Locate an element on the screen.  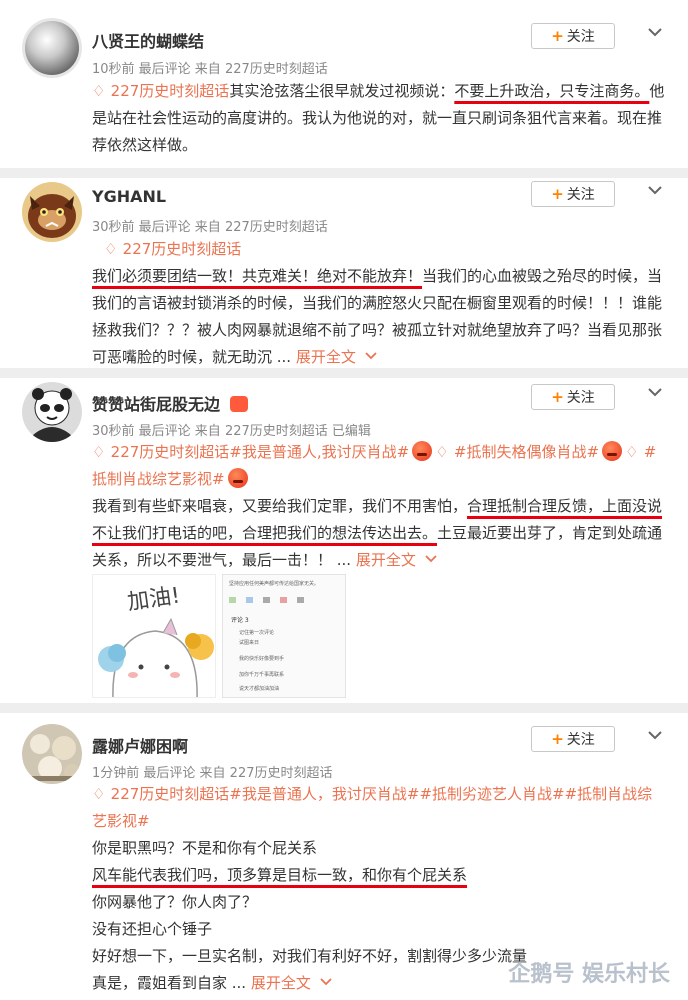
screenshot-comment: 我的快乐好像要到手 is located at coordinates (262, 659).